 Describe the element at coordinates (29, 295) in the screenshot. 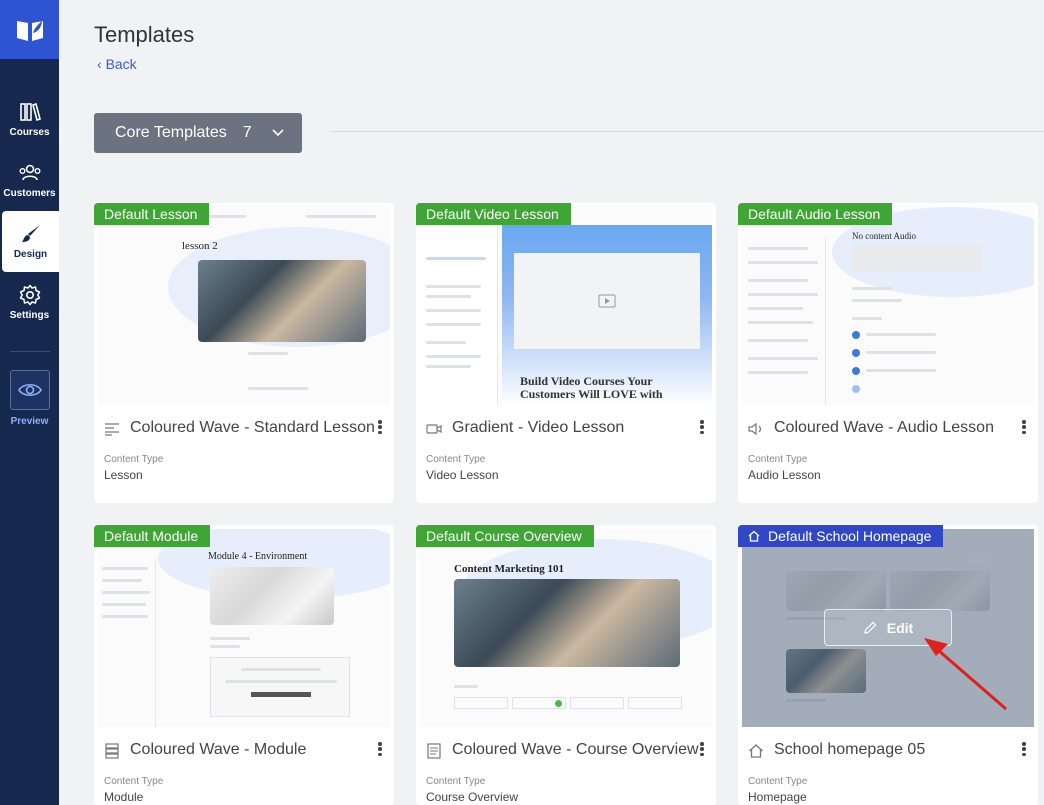

I see `gear-icon` at that location.